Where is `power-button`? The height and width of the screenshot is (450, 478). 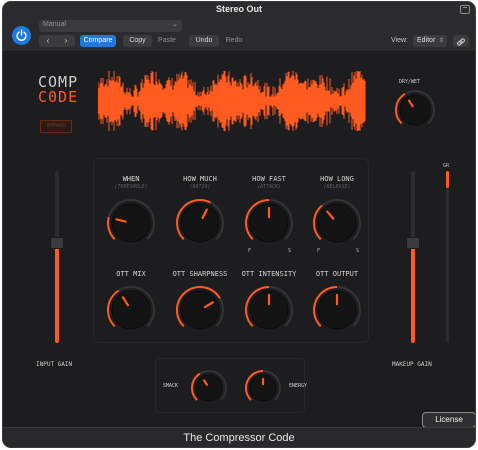
power-button is located at coordinates (21, 35).